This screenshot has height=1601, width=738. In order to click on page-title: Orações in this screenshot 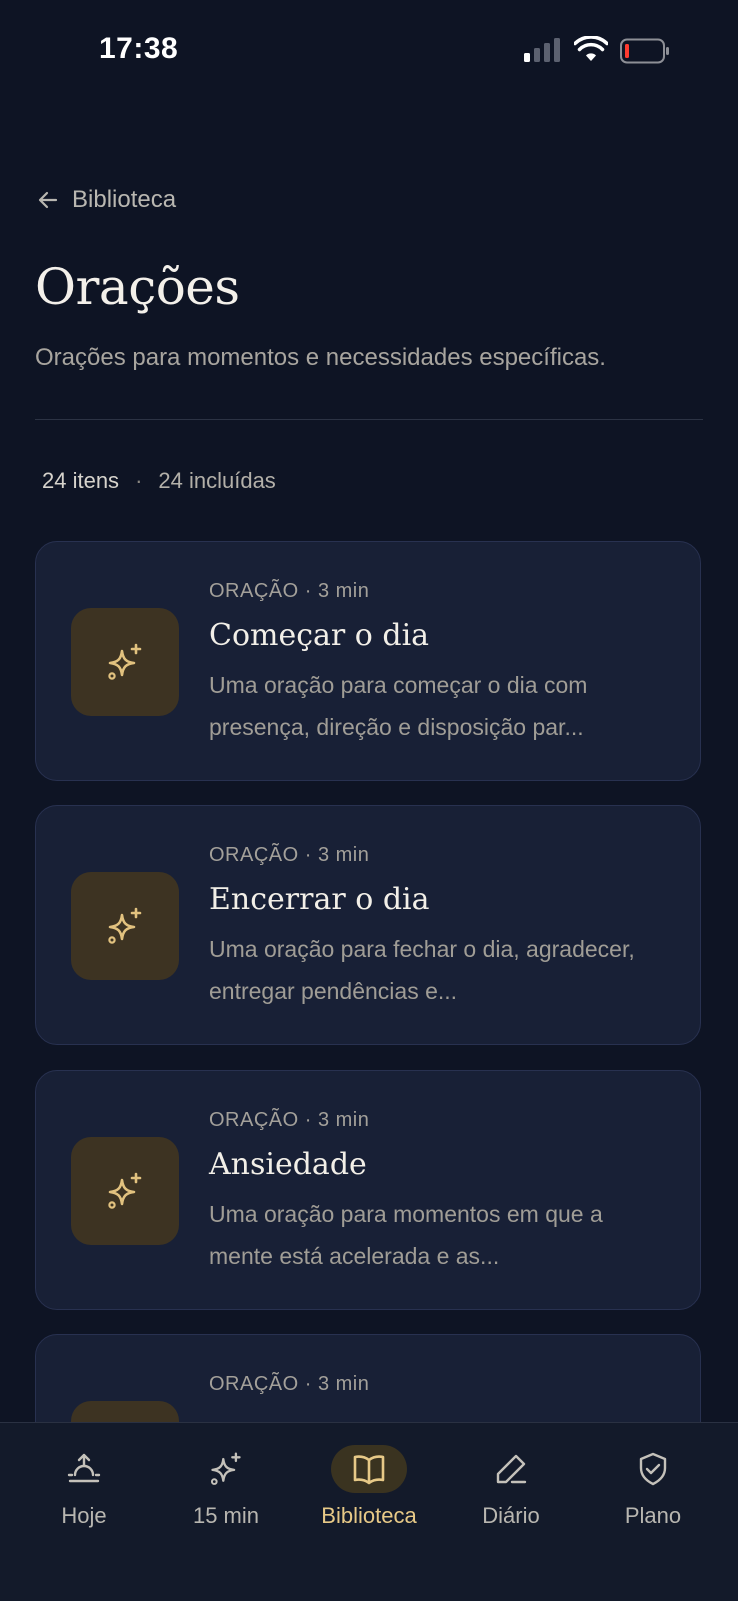, I will do `click(137, 287)`.